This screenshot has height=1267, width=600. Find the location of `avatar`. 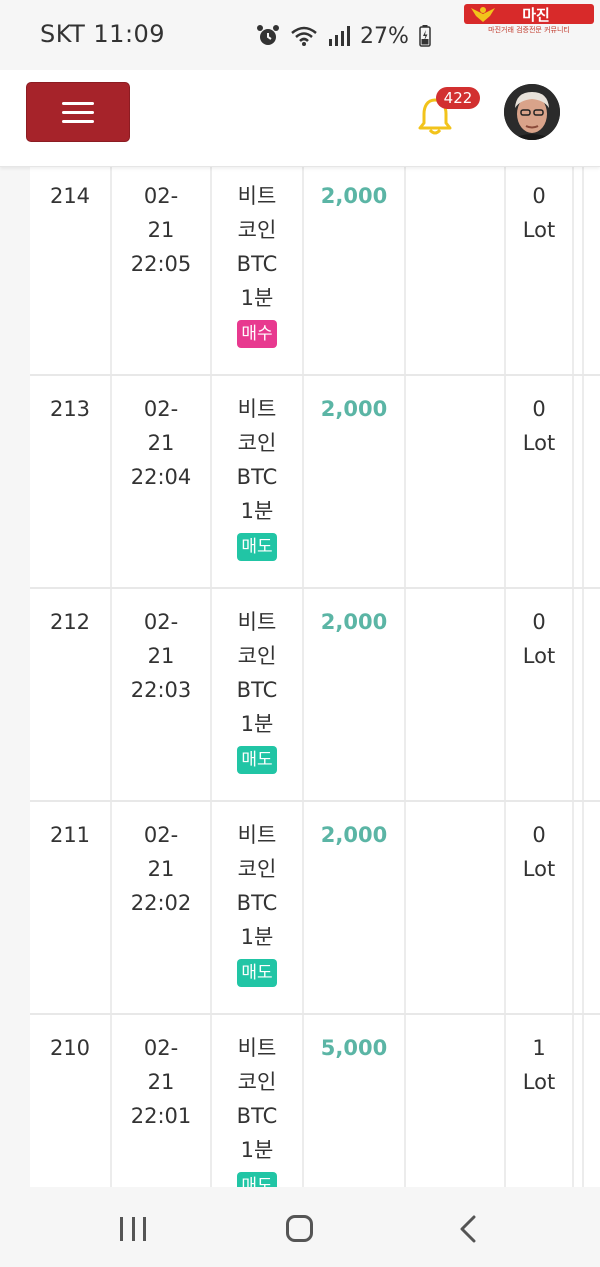

avatar is located at coordinates (532, 112).